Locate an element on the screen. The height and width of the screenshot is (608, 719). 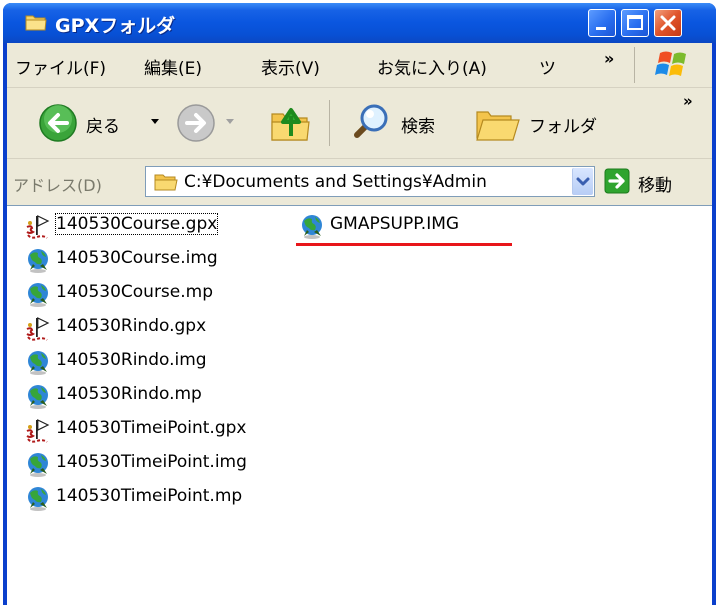
minimize-icon is located at coordinates (601, 28).